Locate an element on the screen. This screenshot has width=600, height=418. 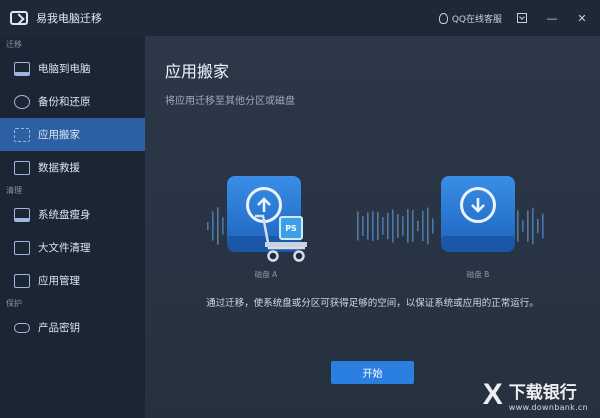
download-icon is located at coordinates (522, 18).